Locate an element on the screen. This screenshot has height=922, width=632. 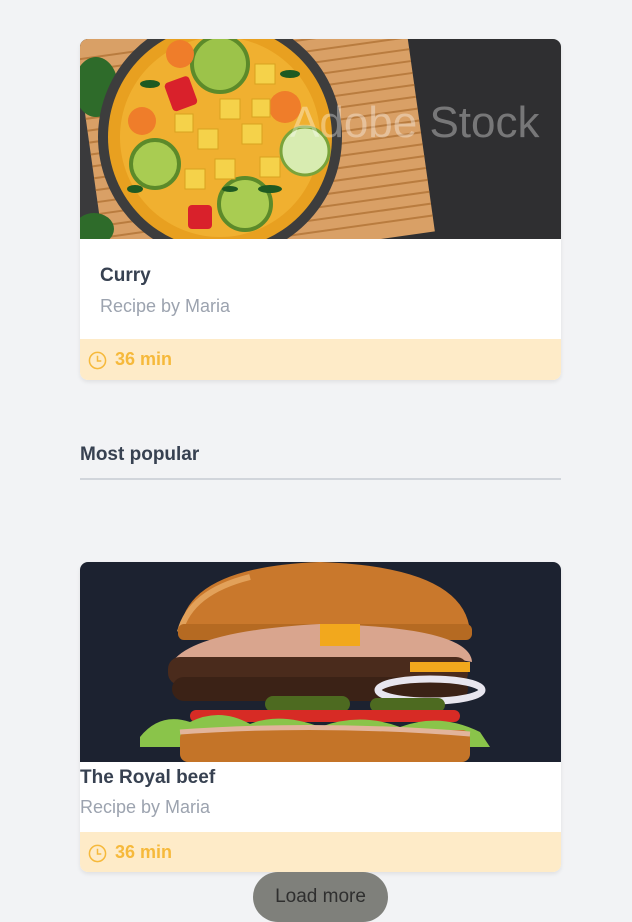
card-body: Curry Recipe by Maria is located at coordinates (320, 289).